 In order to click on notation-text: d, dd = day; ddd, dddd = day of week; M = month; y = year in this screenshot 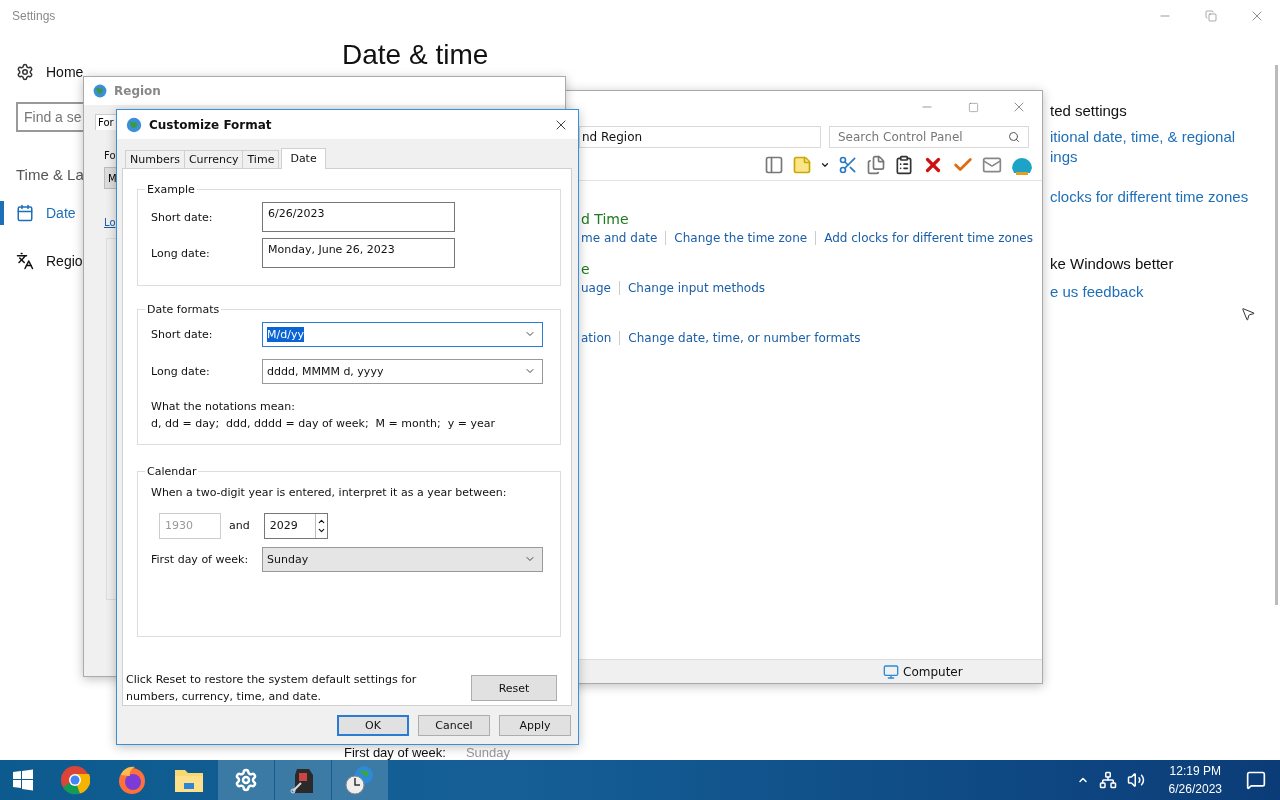, I will do `click(323, 423)`.